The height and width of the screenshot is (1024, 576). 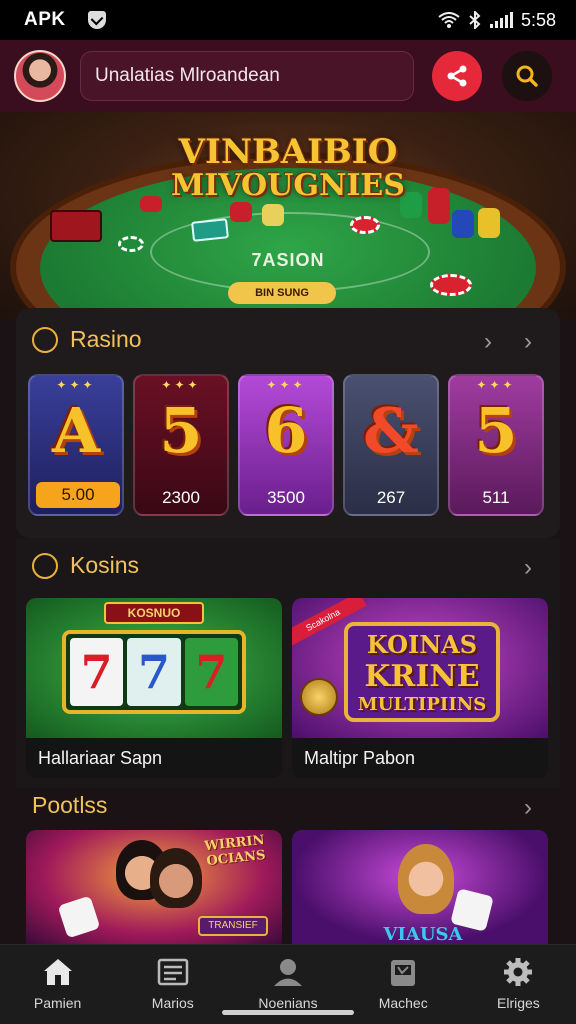 I want to click on nav-item-marios: Marios, so click(x=172, y=984).